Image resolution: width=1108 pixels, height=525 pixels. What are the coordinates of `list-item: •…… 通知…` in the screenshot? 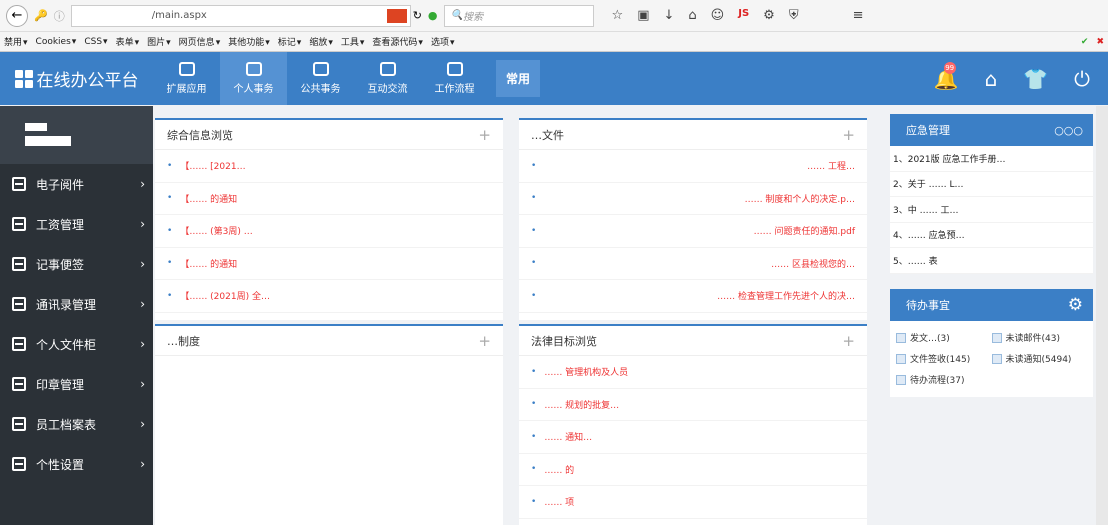 It's located at (693, 437).